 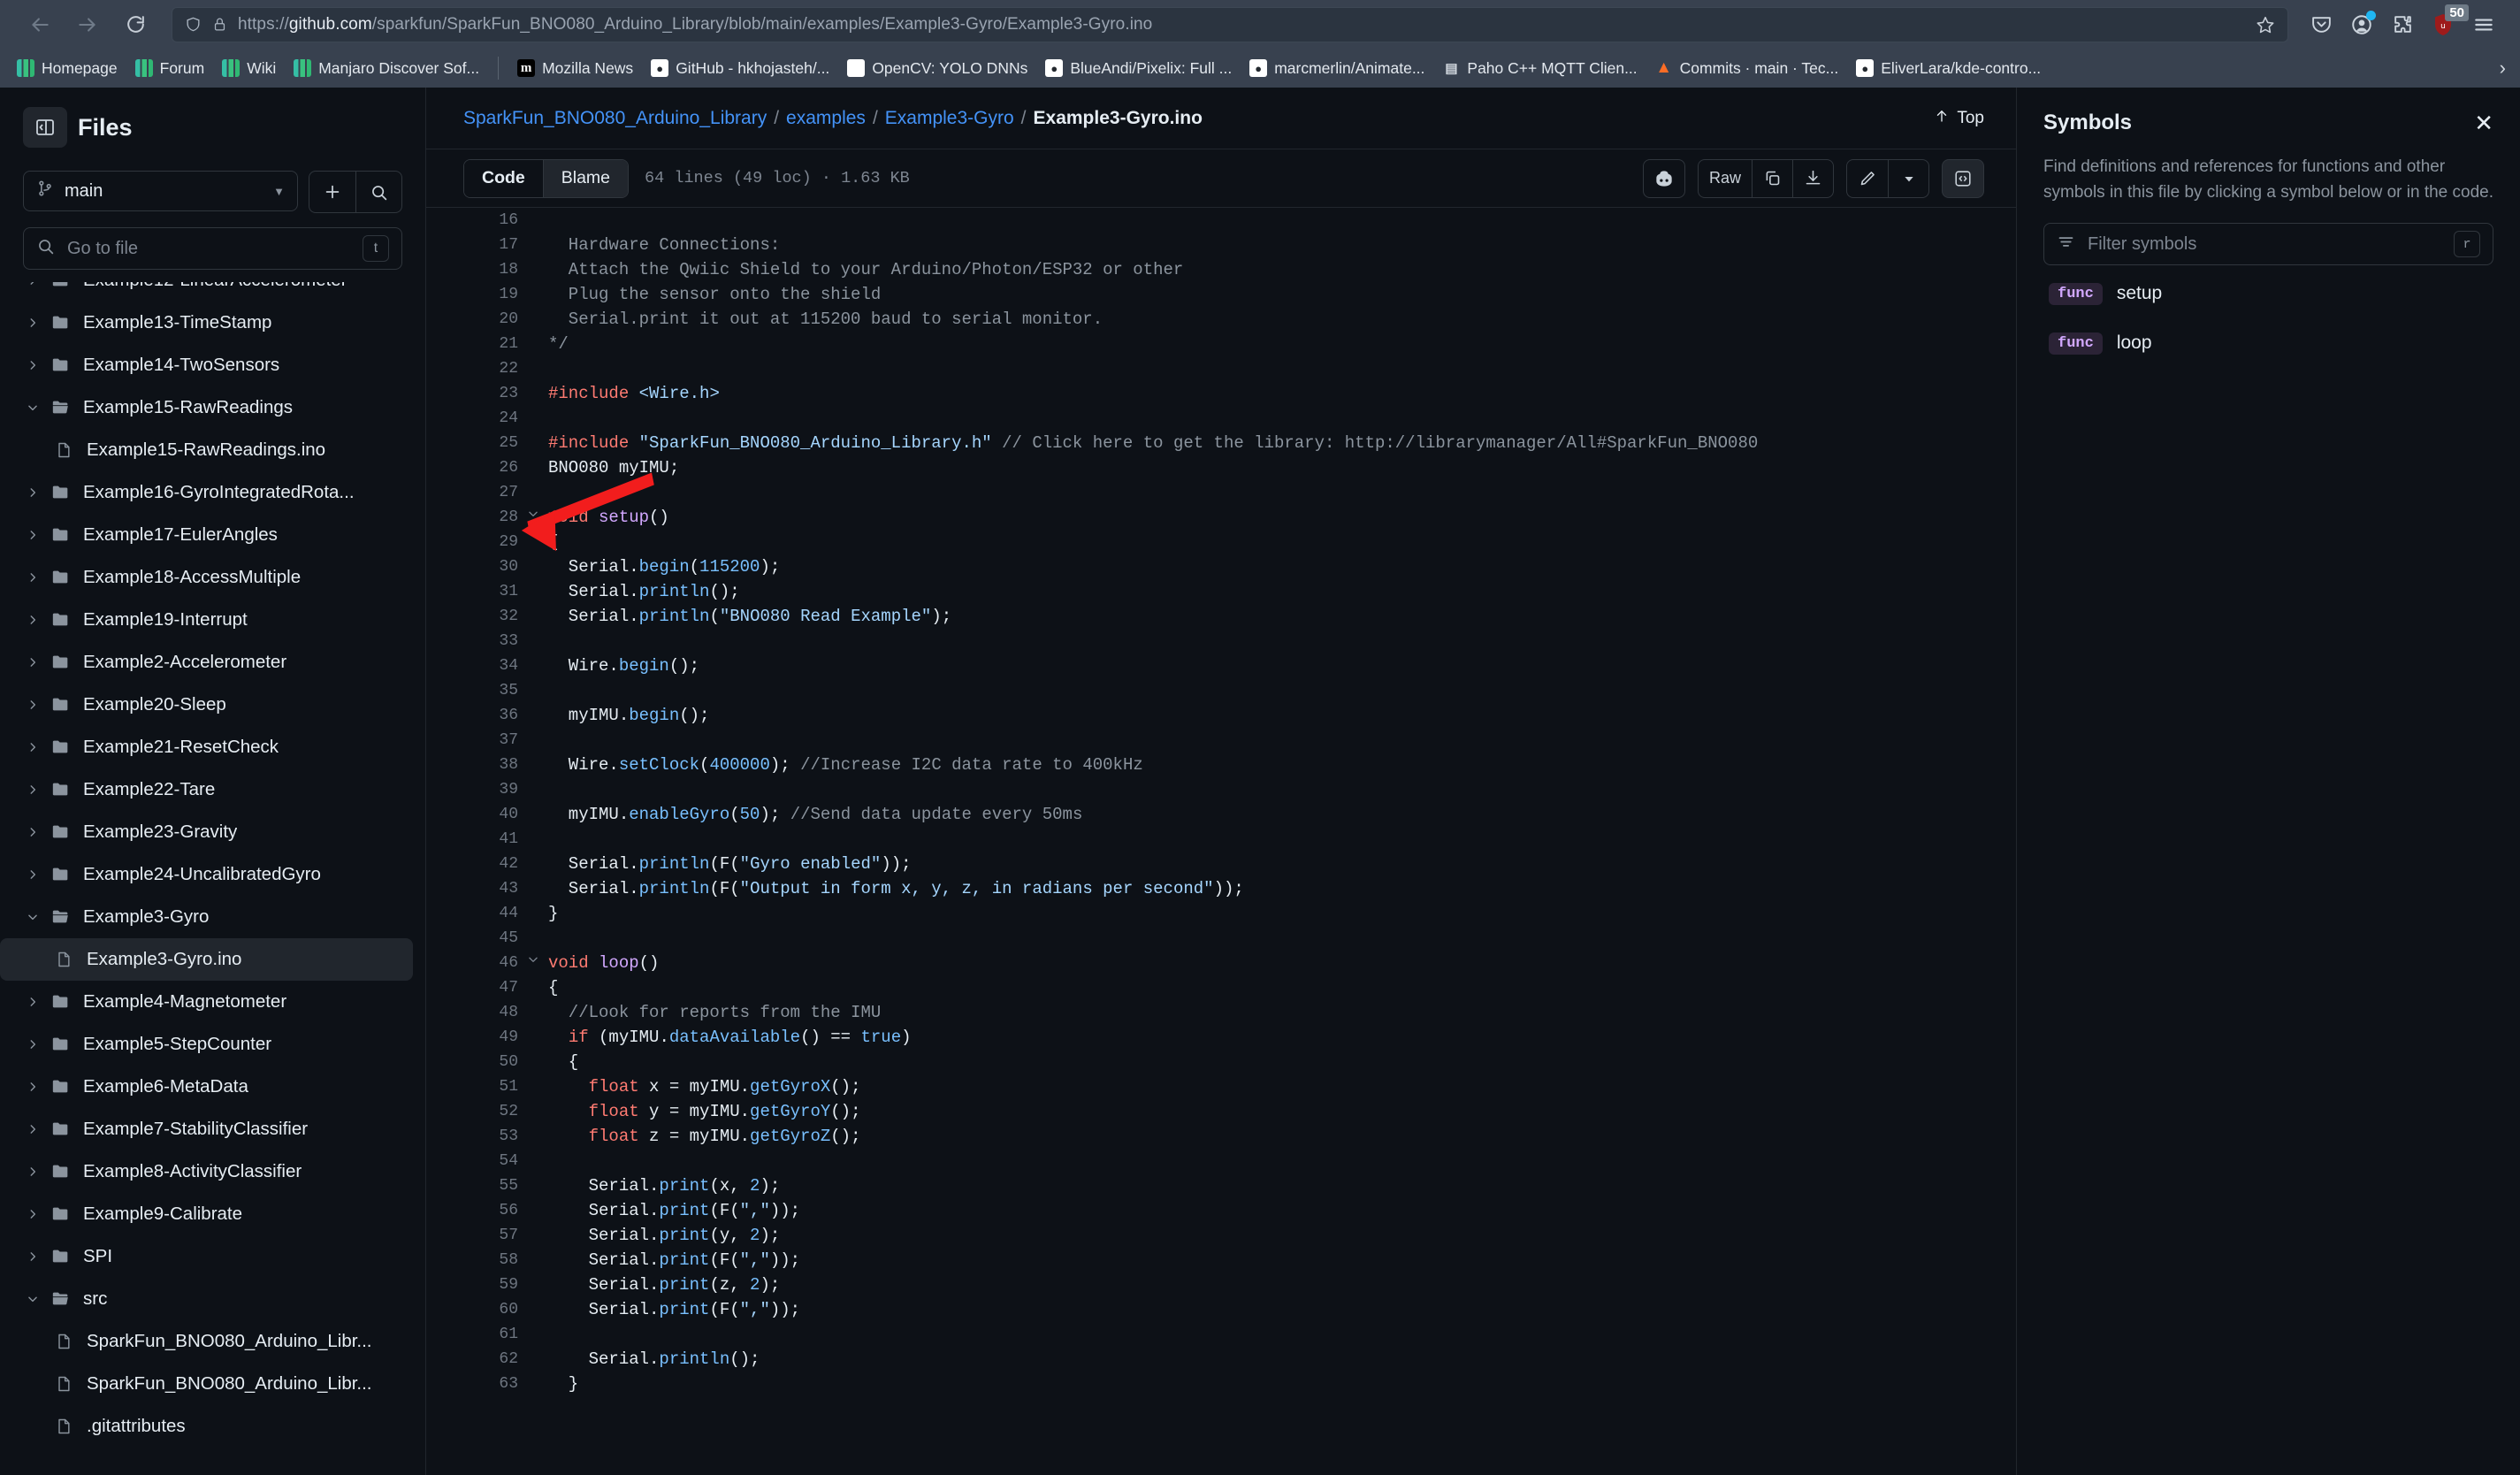 I want to click on sidebar-collapse-icon, so click(x=45, y=127).